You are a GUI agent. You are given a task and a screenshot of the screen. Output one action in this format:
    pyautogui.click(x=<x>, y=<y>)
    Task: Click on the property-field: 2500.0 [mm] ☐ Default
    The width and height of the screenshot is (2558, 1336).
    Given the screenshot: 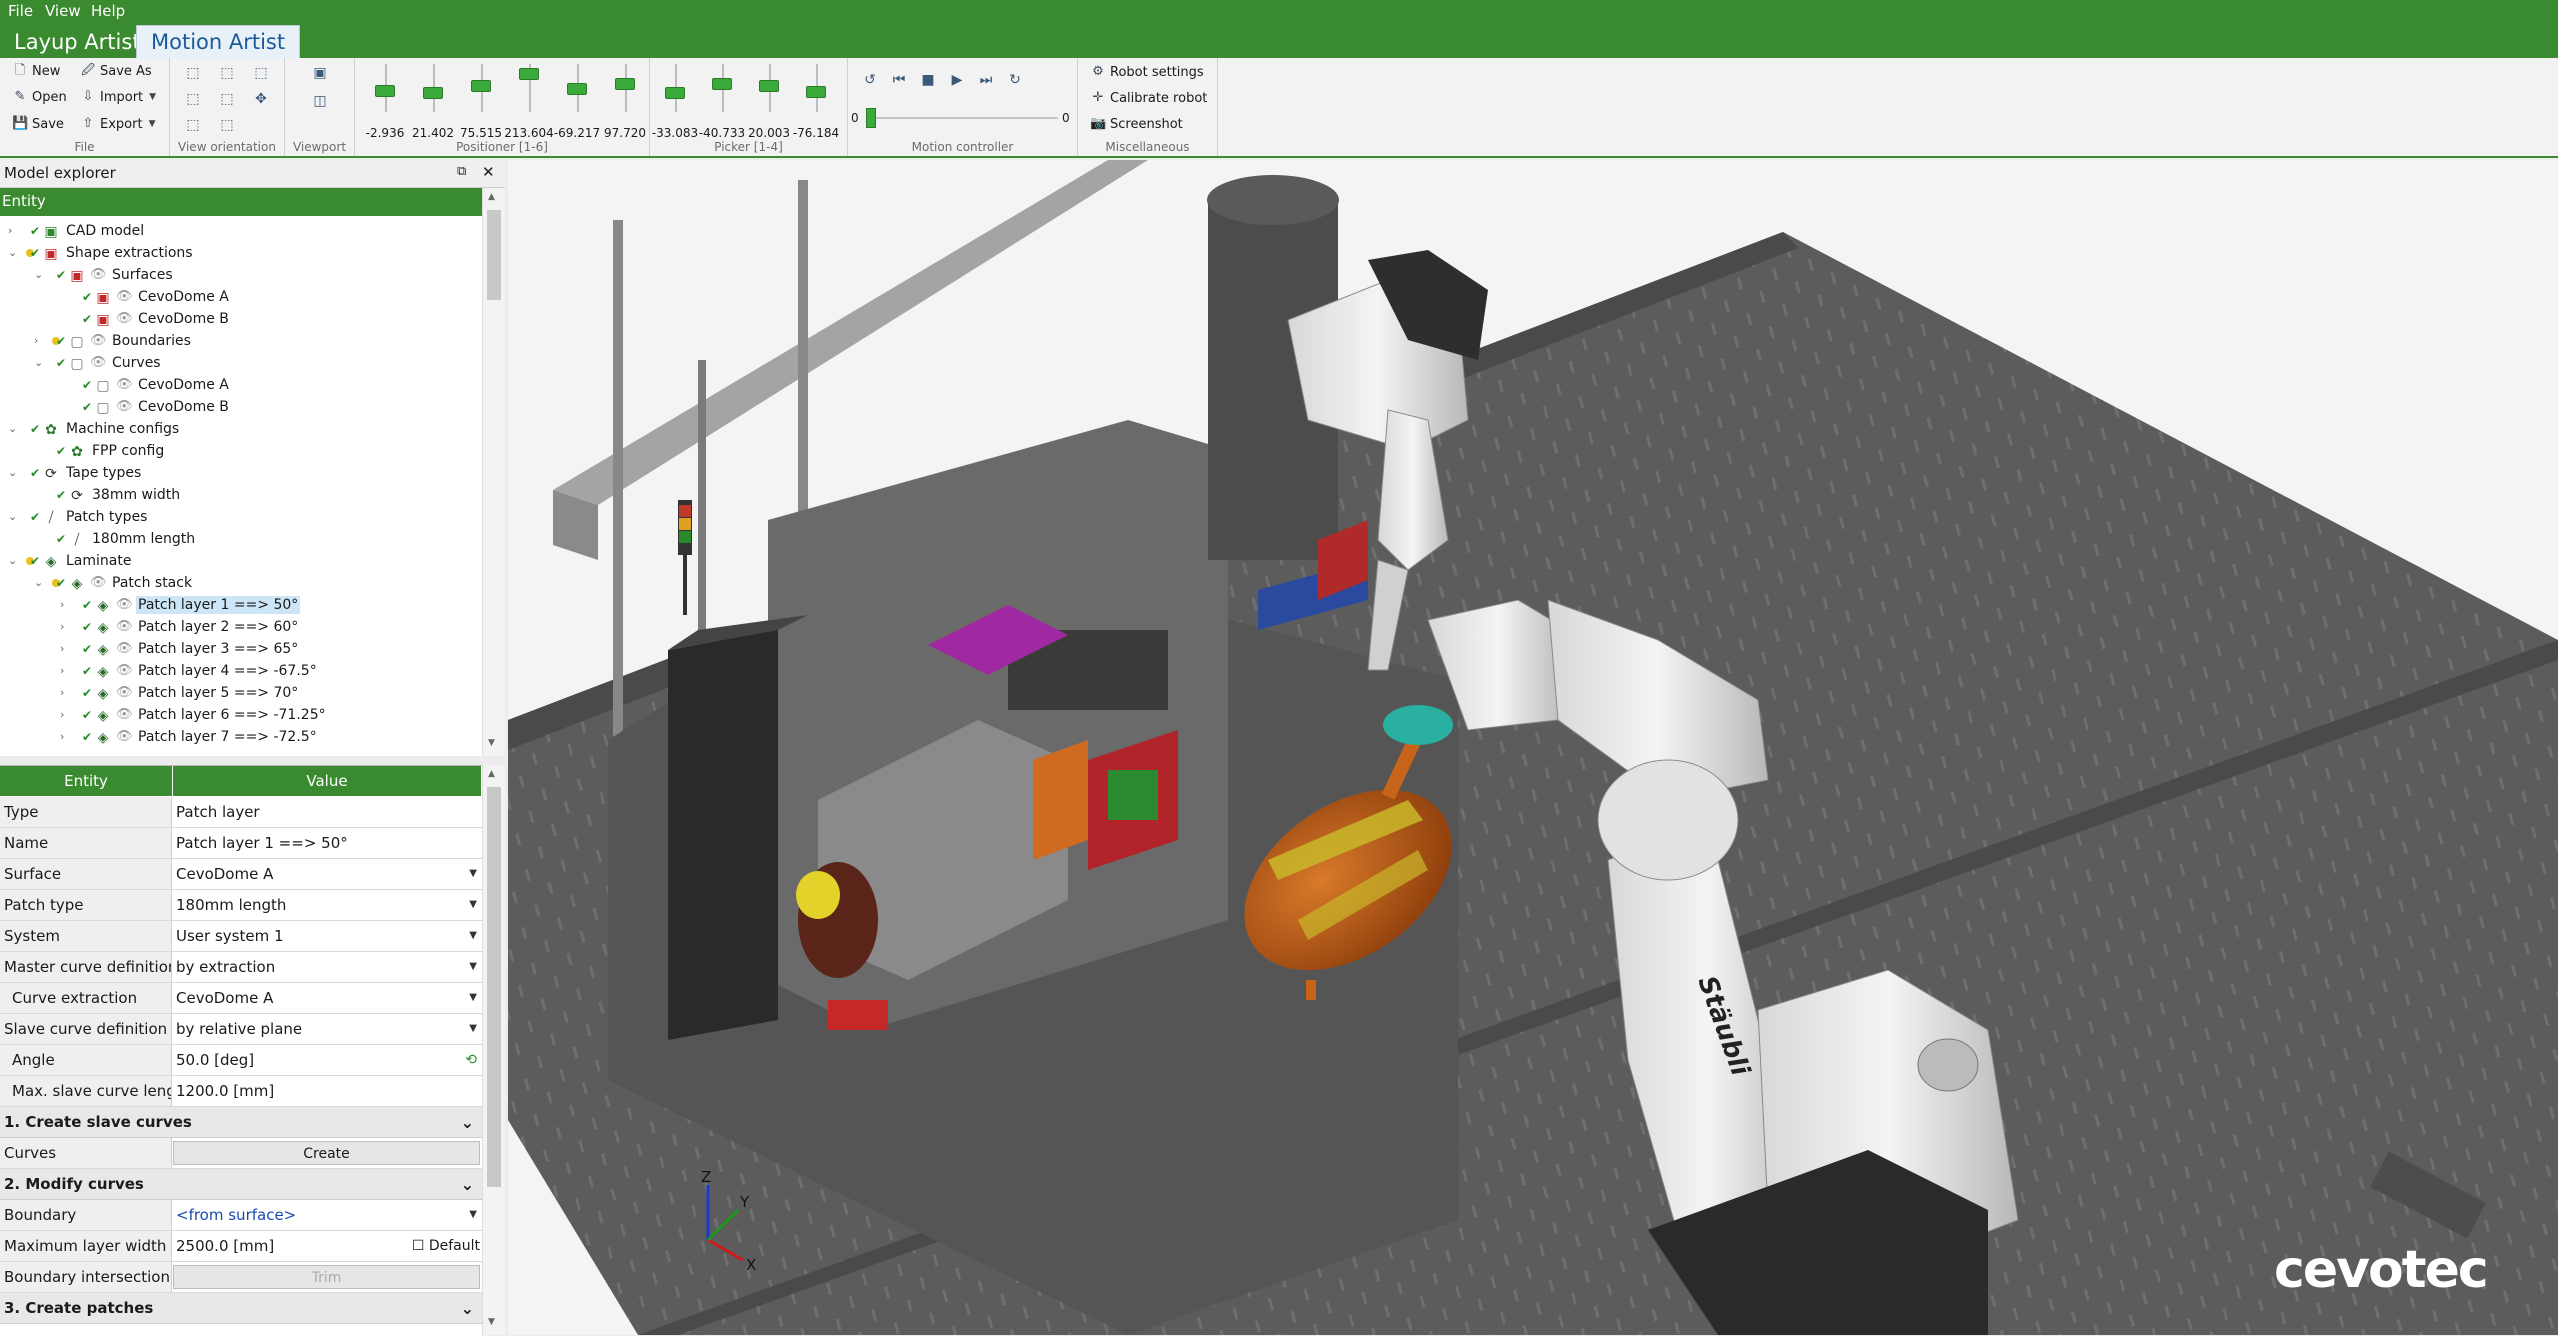 What is the action you would take?
    pyautogui.click(x=327, y=1246)
    